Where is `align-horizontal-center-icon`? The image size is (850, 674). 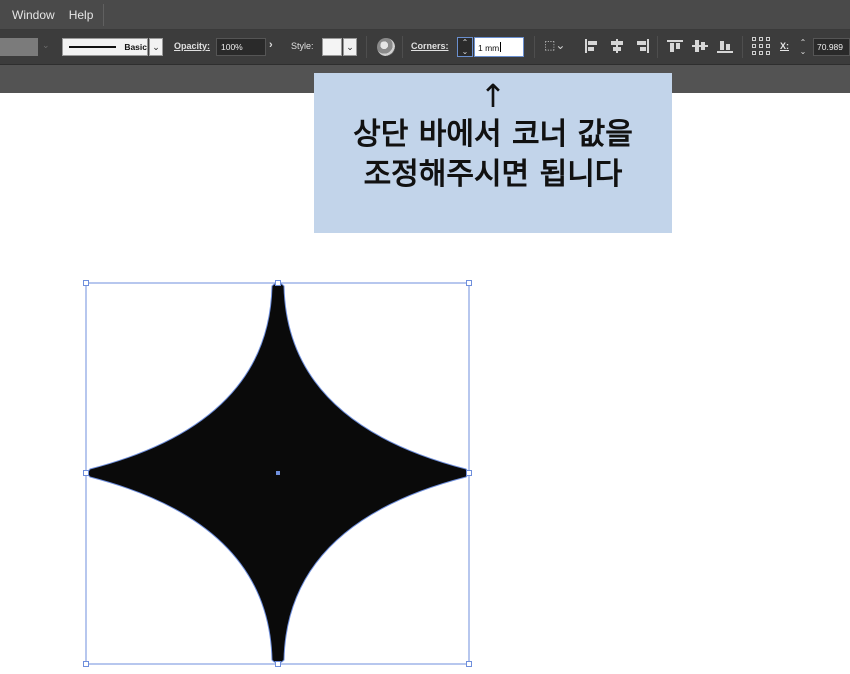
align-horizontal-center-icon is located at coordinates (617, 46).